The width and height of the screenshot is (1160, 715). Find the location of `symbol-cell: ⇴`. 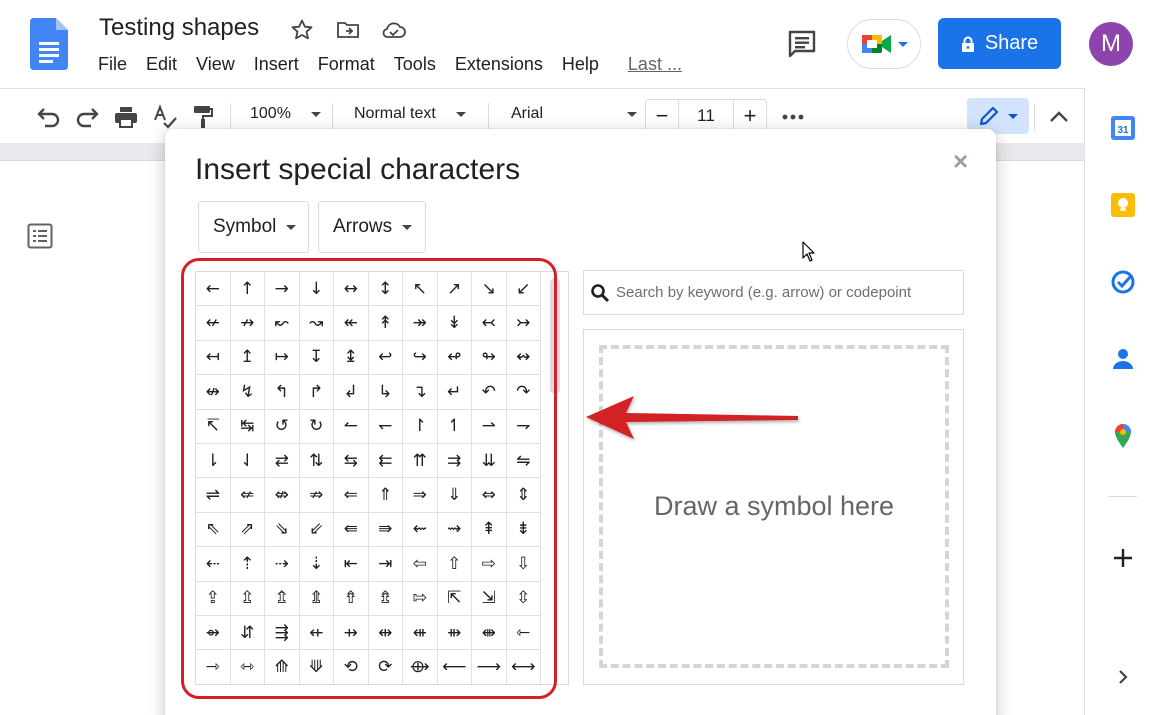

symbol-cell: ⇴ is located at coordinates (213, 633).